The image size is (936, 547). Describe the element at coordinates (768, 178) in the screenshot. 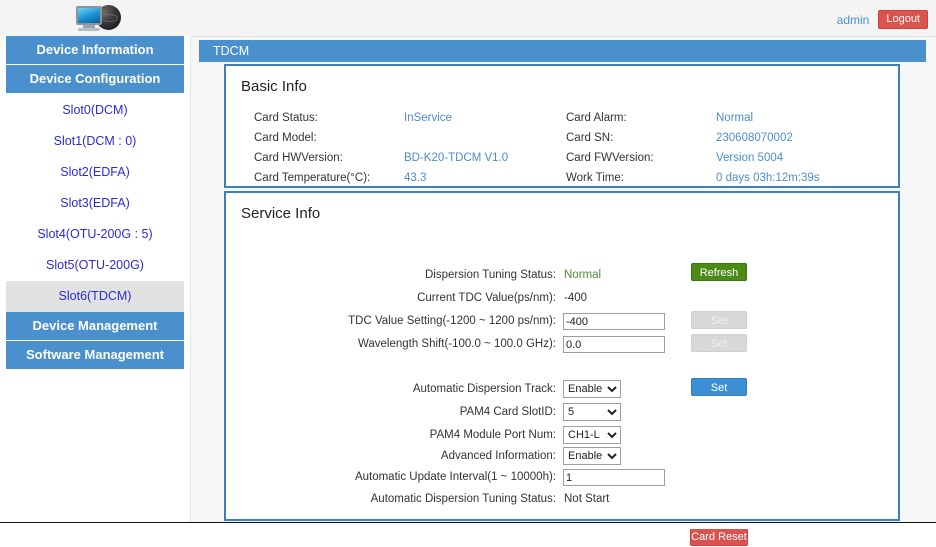

I see `work-time-value: 0 days 03h:12m:39s` at that location.